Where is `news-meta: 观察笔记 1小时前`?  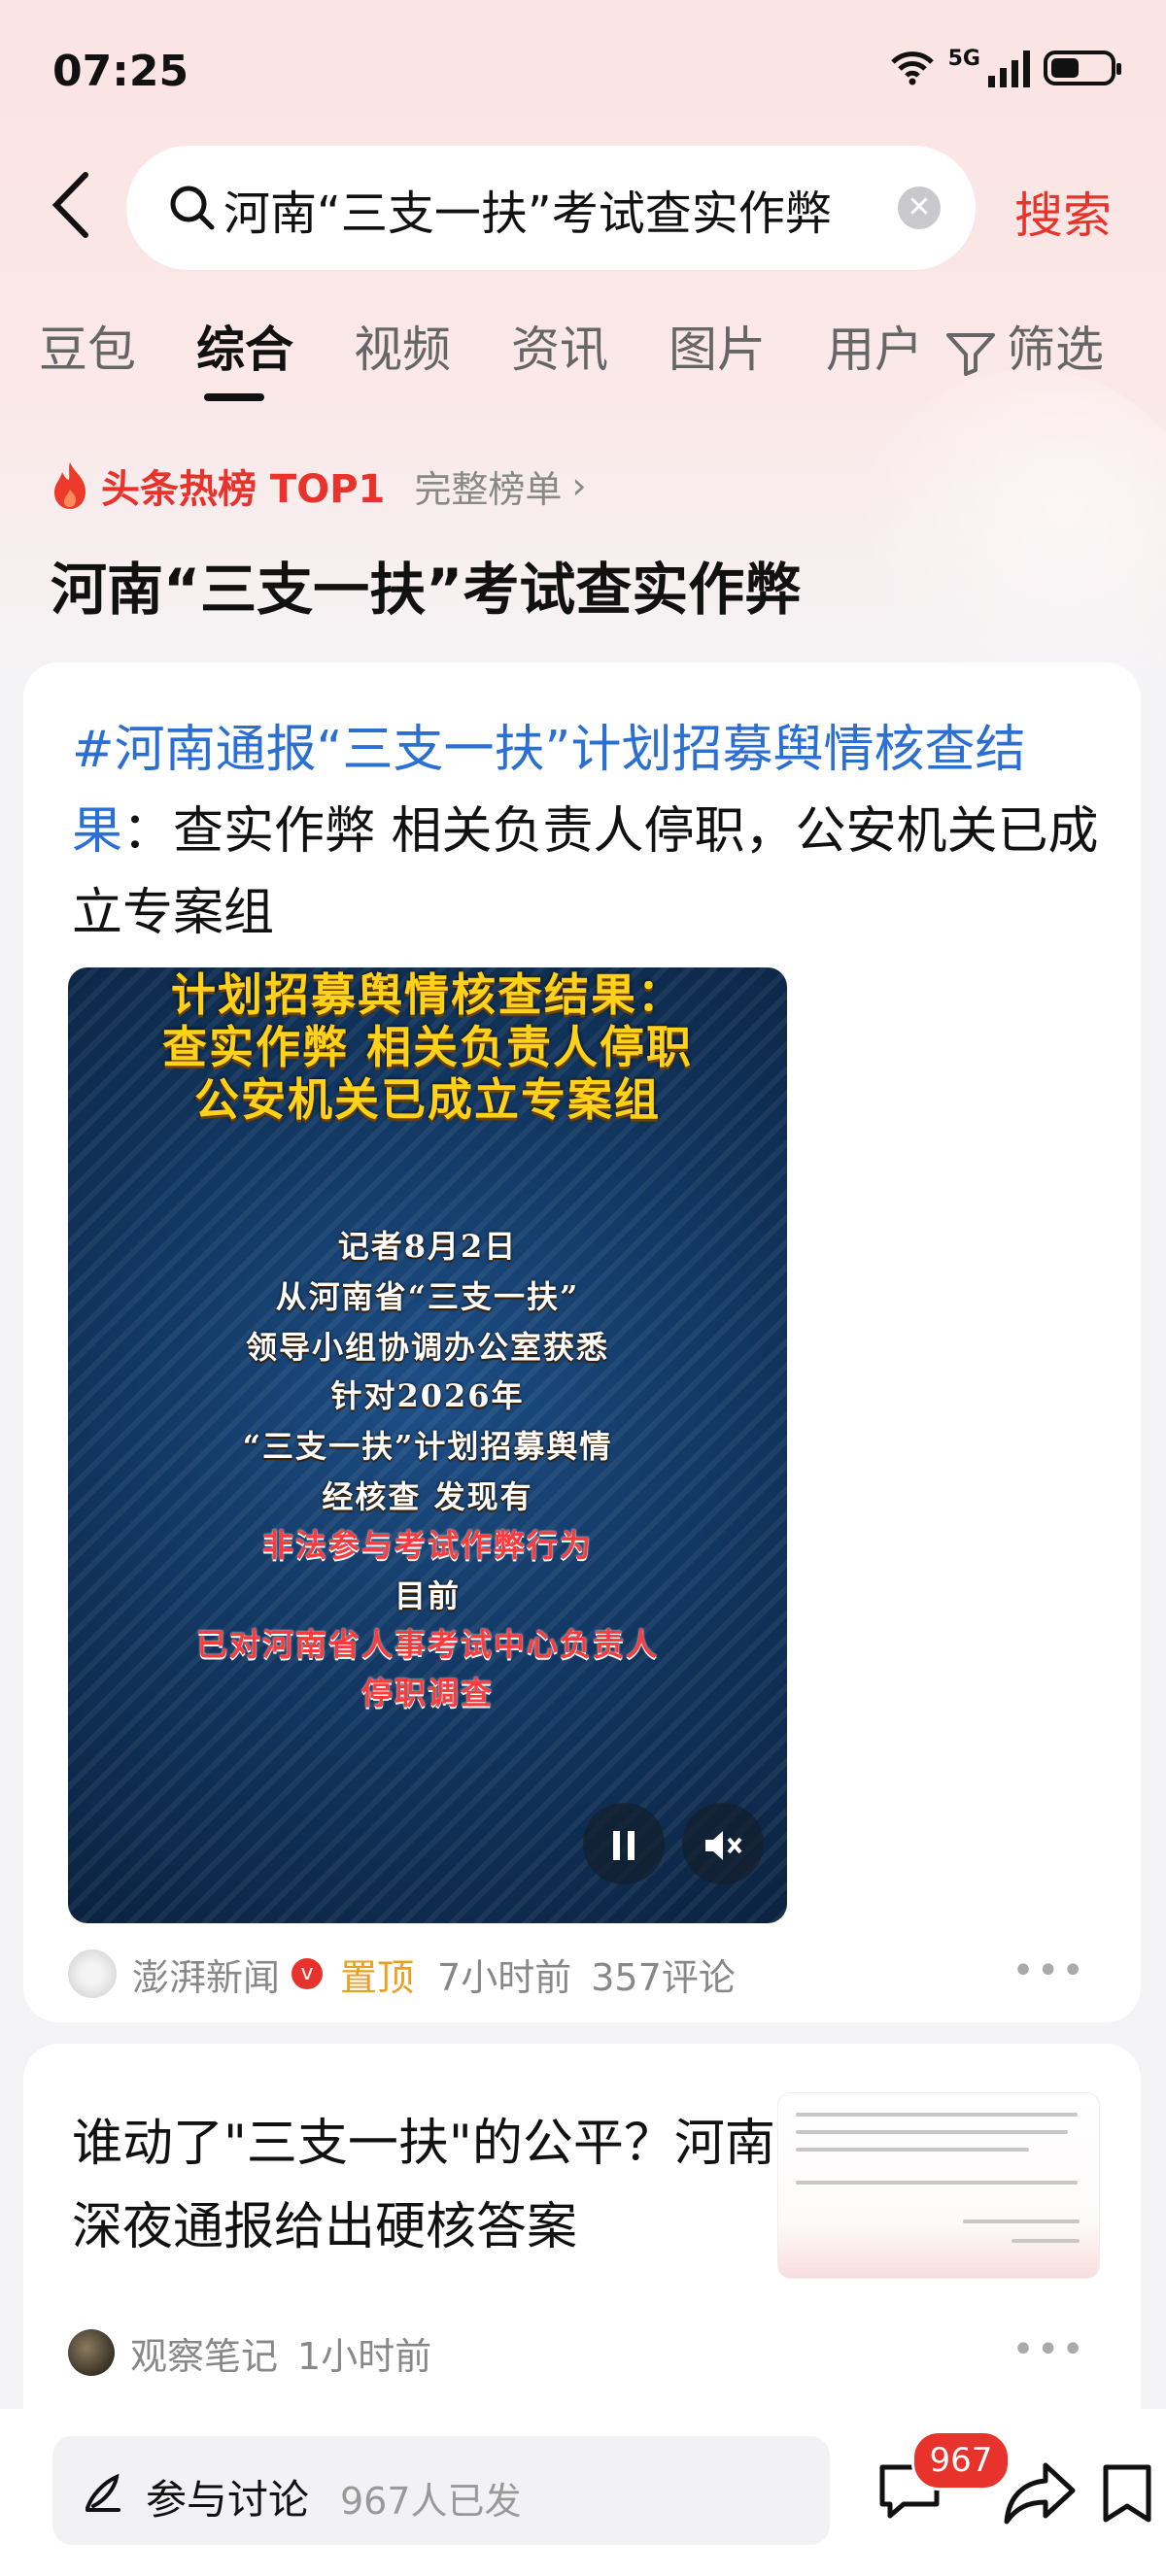
news-meta: 观察笔记 1小时前 is located at coordinates (249, 2352).